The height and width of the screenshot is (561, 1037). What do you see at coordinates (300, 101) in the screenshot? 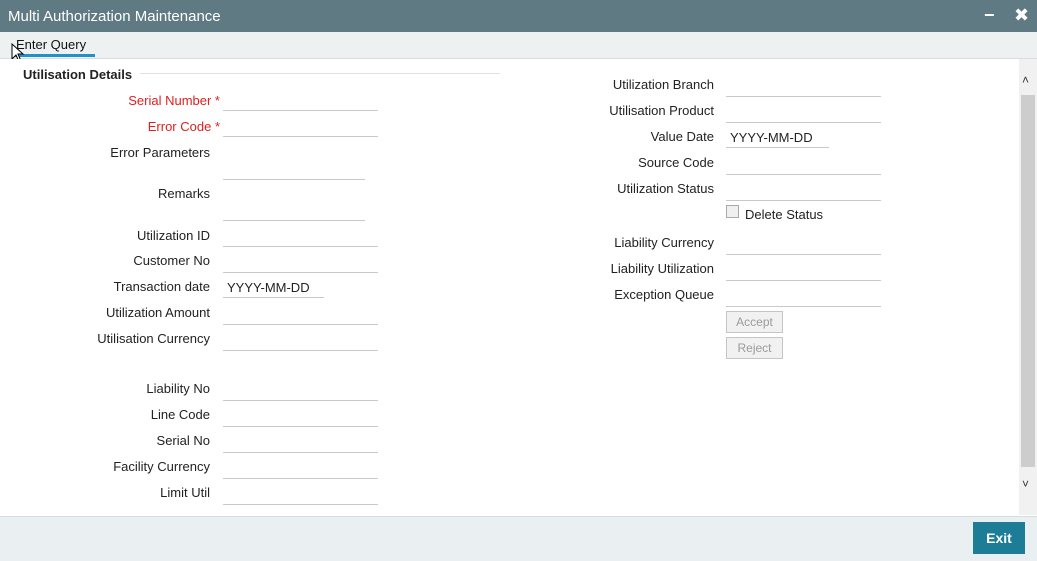
I see `serial-number-input` at bounding box center [300, 101].